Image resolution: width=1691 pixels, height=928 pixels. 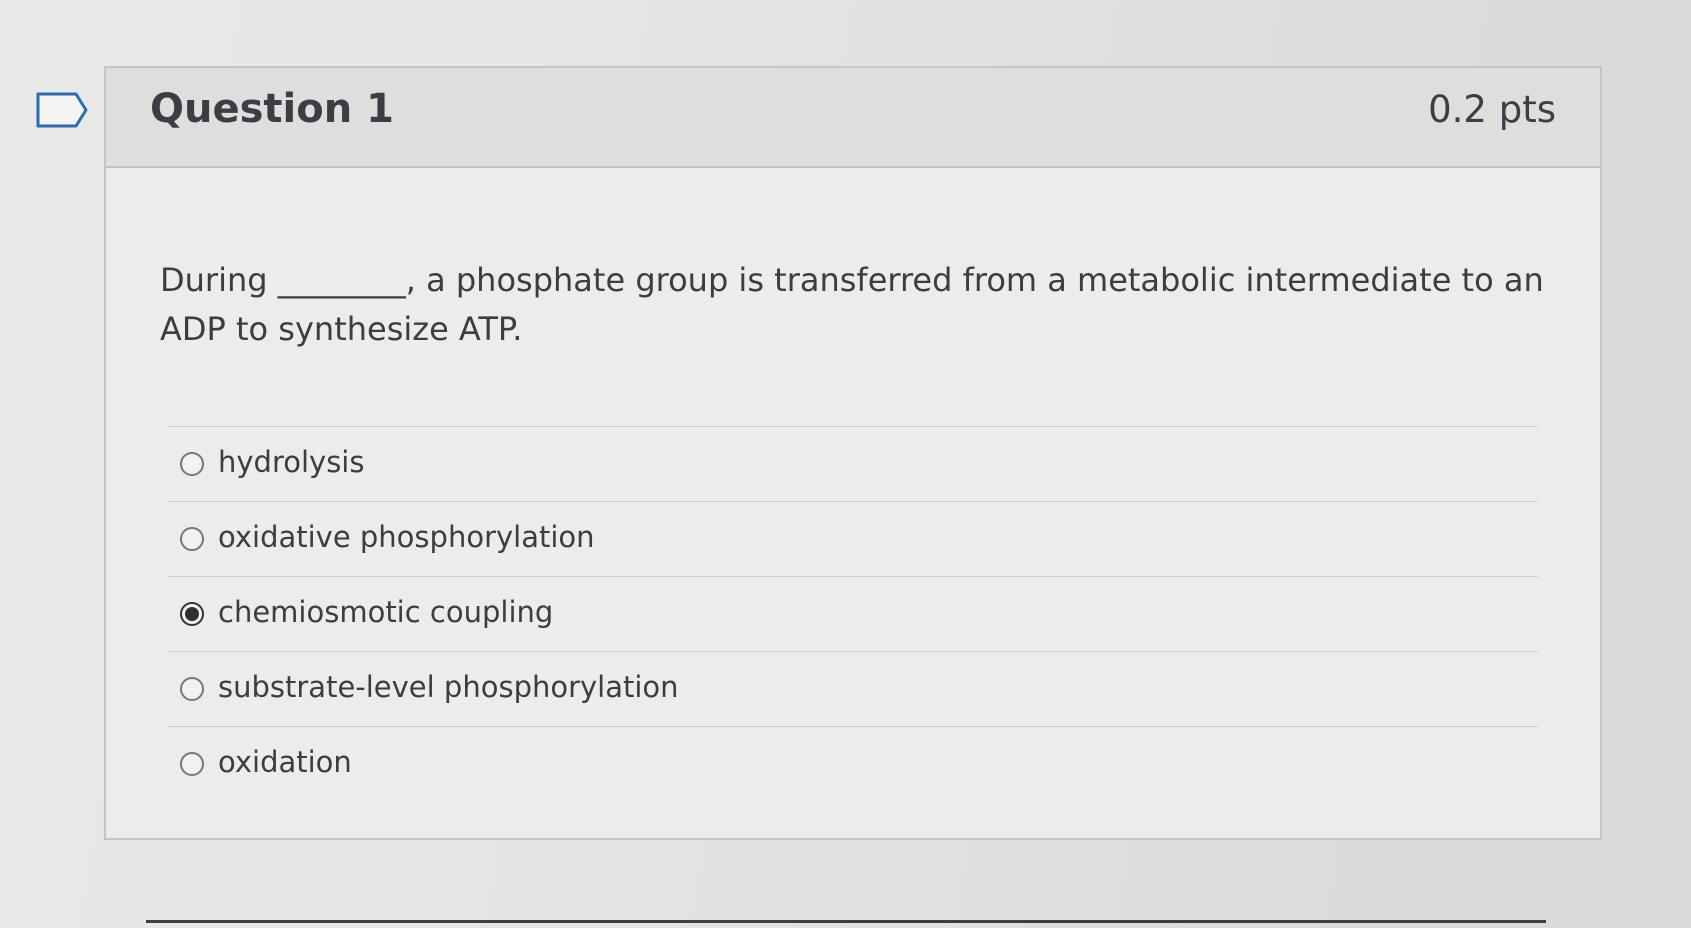 I want to click on page-divider, so click(x=846, y=921).